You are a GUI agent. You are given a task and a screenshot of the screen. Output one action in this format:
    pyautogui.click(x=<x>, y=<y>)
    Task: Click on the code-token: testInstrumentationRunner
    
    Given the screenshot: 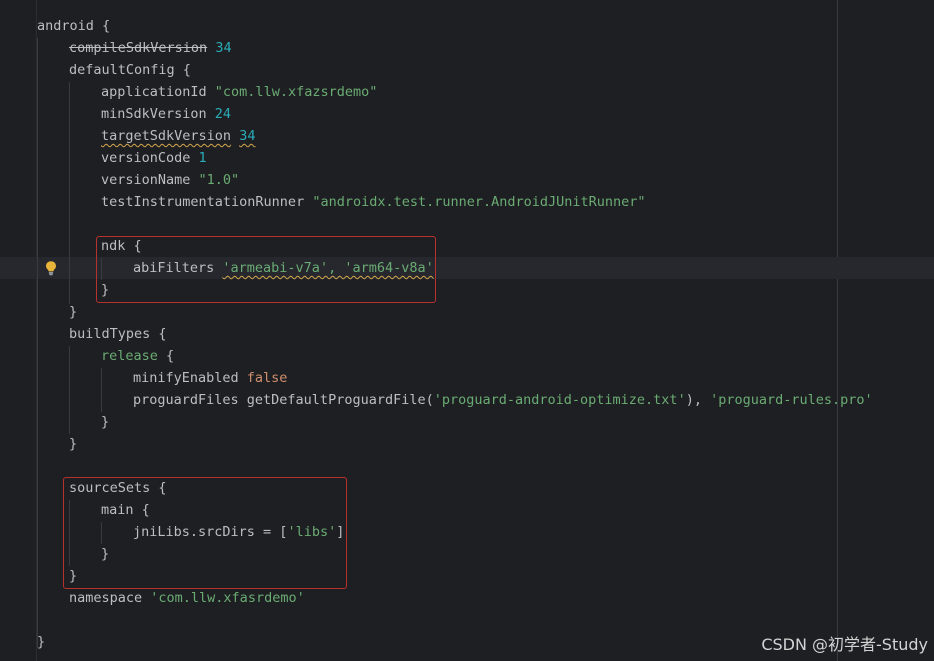 What is the action you would take?
    pyautogui.click(x=207, y=202)
    